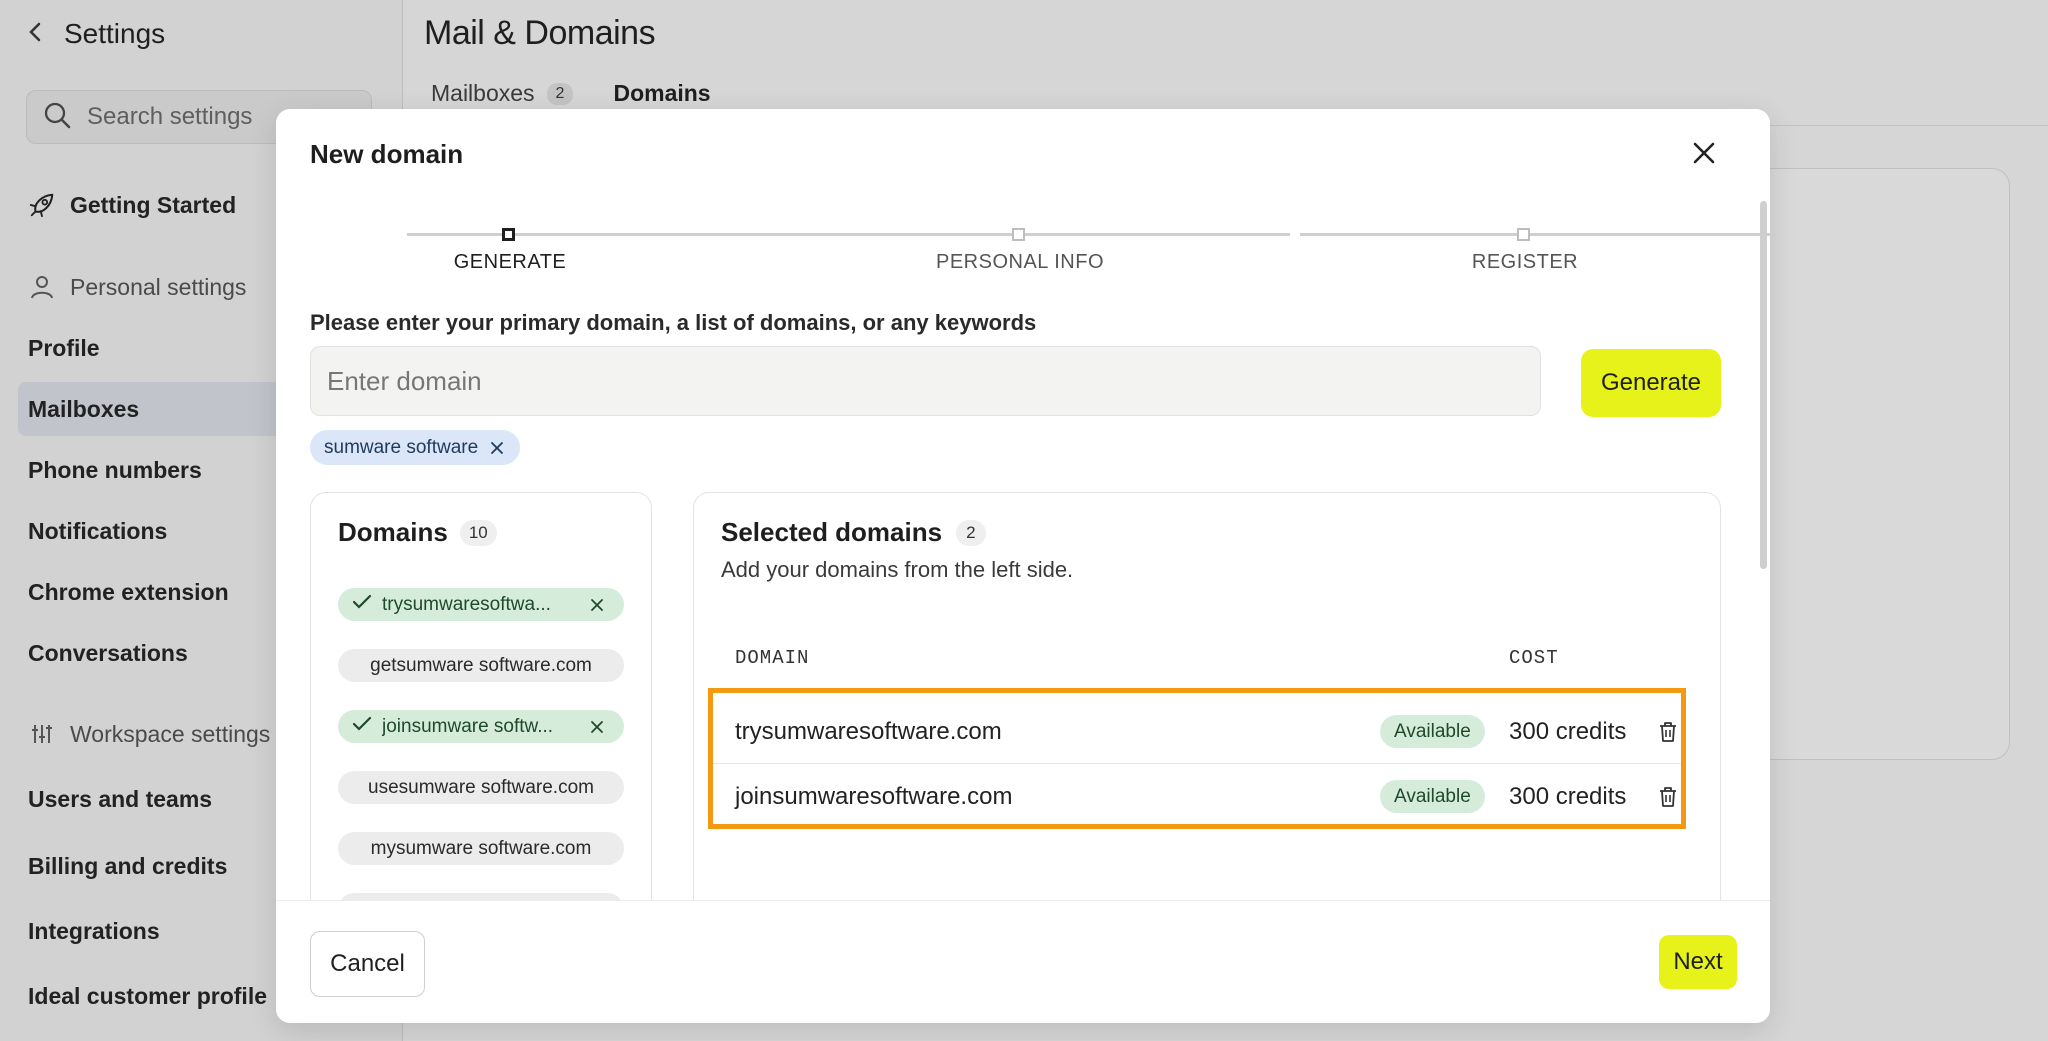 This screenshot has width=2048, height=1041. What do you see at coordinates (483, 93) in the screenshot?
I see `tab-label: Mailboxes` at bounding box center [483, 93].